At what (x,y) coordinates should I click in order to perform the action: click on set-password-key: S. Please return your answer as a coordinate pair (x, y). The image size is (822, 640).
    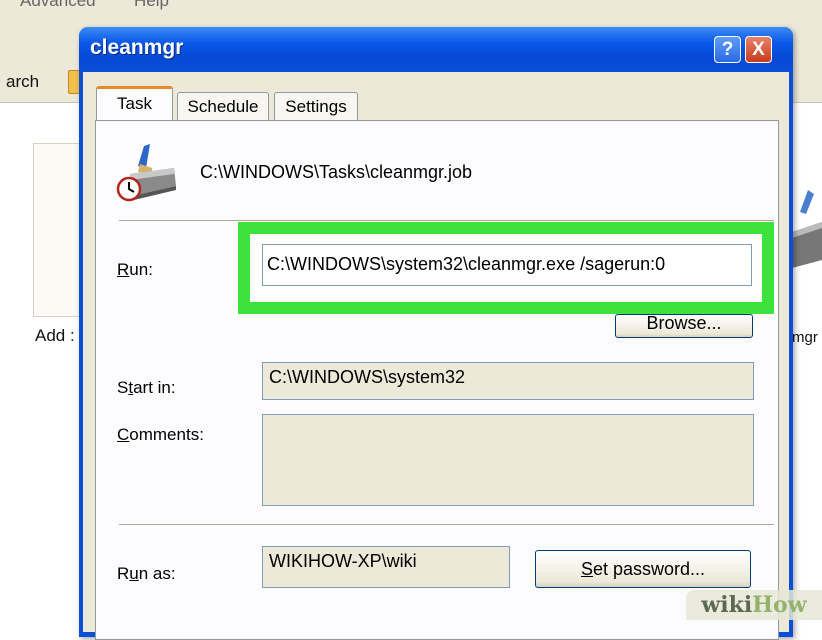
    Looking at the image, I should click on (586, 569).